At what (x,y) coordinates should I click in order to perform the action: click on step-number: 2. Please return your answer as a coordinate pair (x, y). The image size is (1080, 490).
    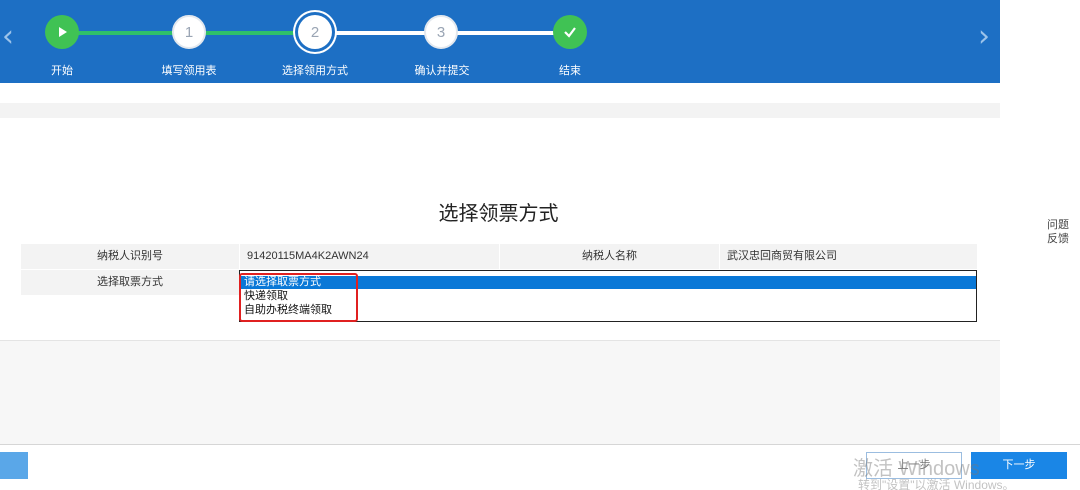
    Looking at the image, I should click on (315, 32).